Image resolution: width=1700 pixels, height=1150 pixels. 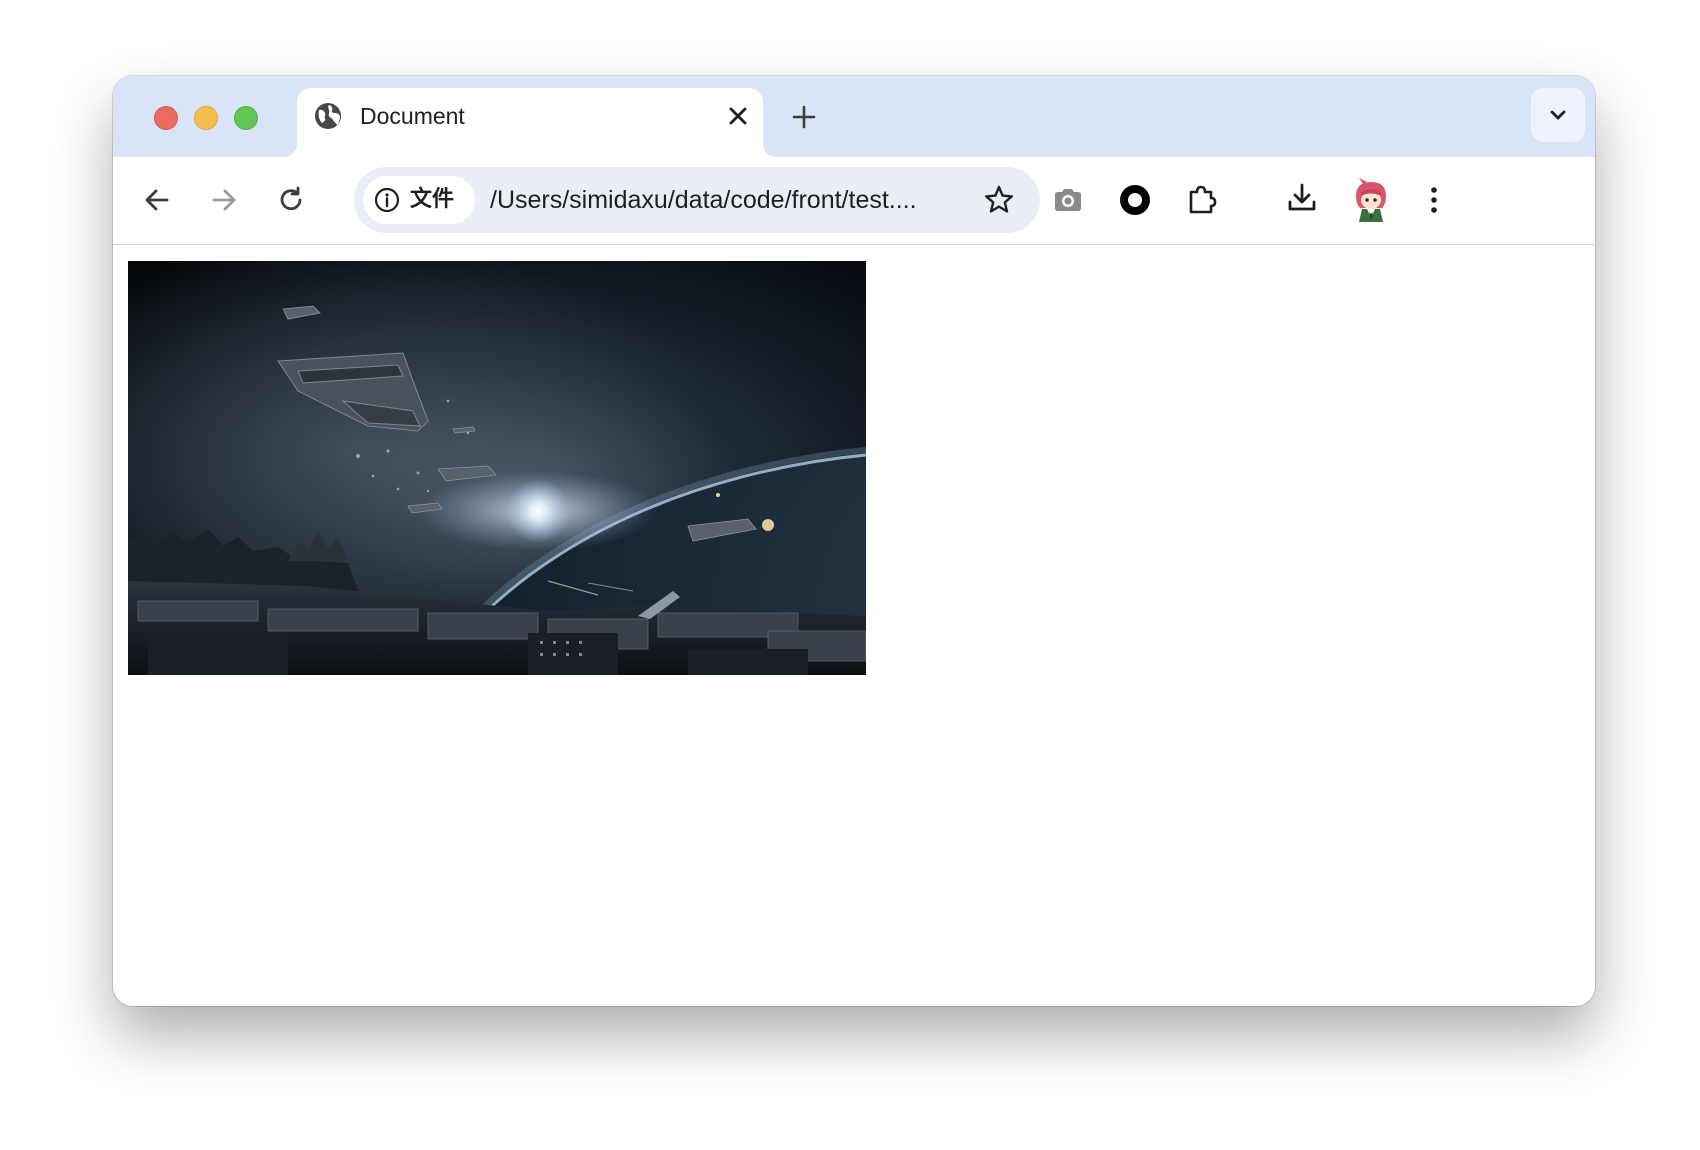 I want to click on back-arrow-icon, so click(x=157, y=200).